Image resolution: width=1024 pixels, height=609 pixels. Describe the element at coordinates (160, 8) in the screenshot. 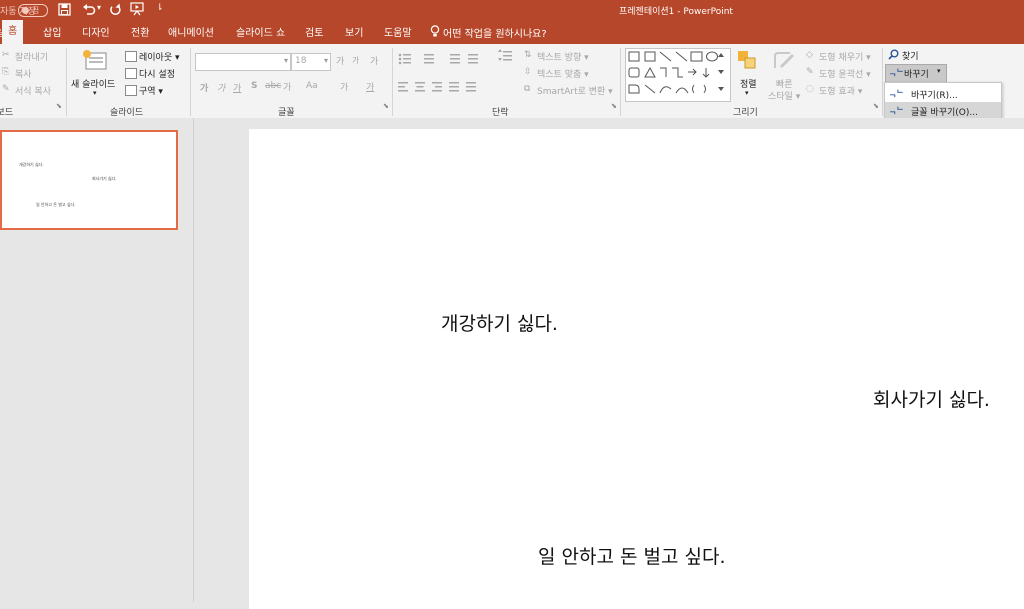

I see `customize-quick-access-icon: ⇂` at that location.